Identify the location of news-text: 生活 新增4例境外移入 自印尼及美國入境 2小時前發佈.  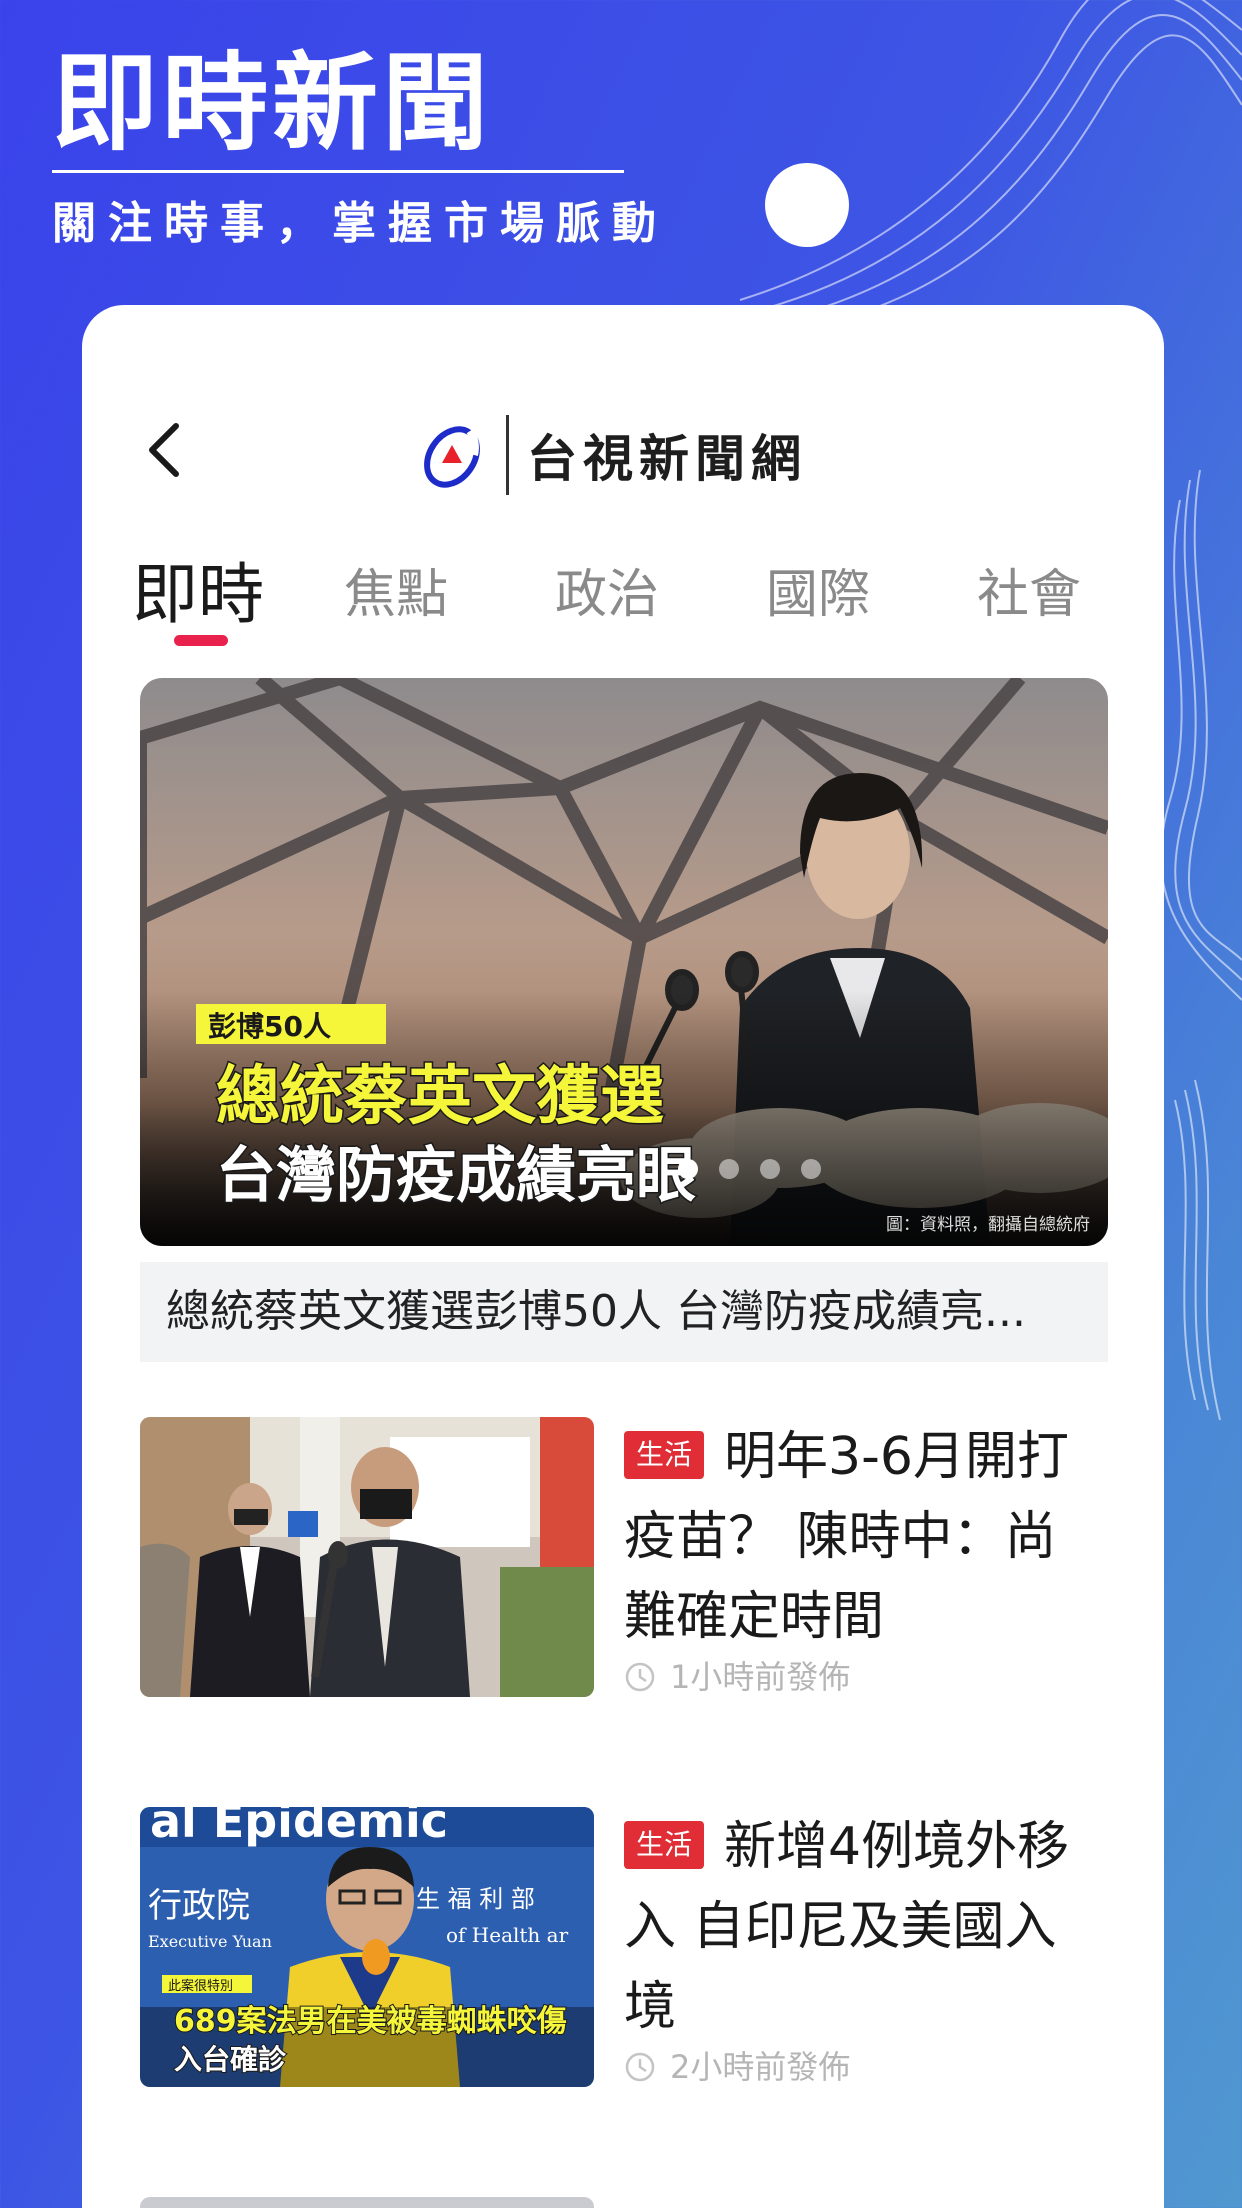
(866, 1947).